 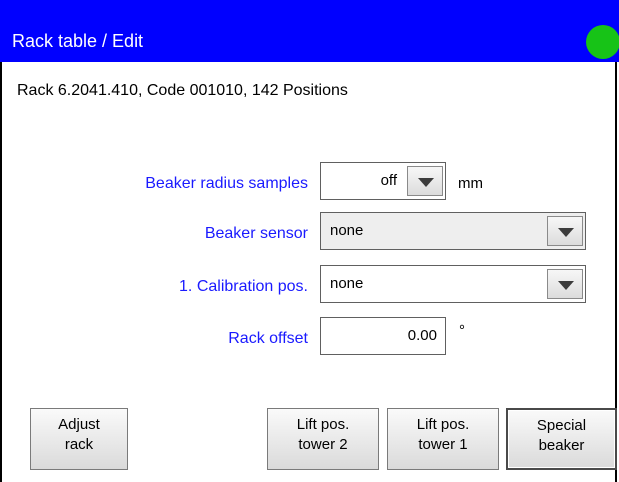 What do you see at coordinates (347, 283) in the screenshot?
I see `calibration-pos-value: none` at bounding box center [347, 283].